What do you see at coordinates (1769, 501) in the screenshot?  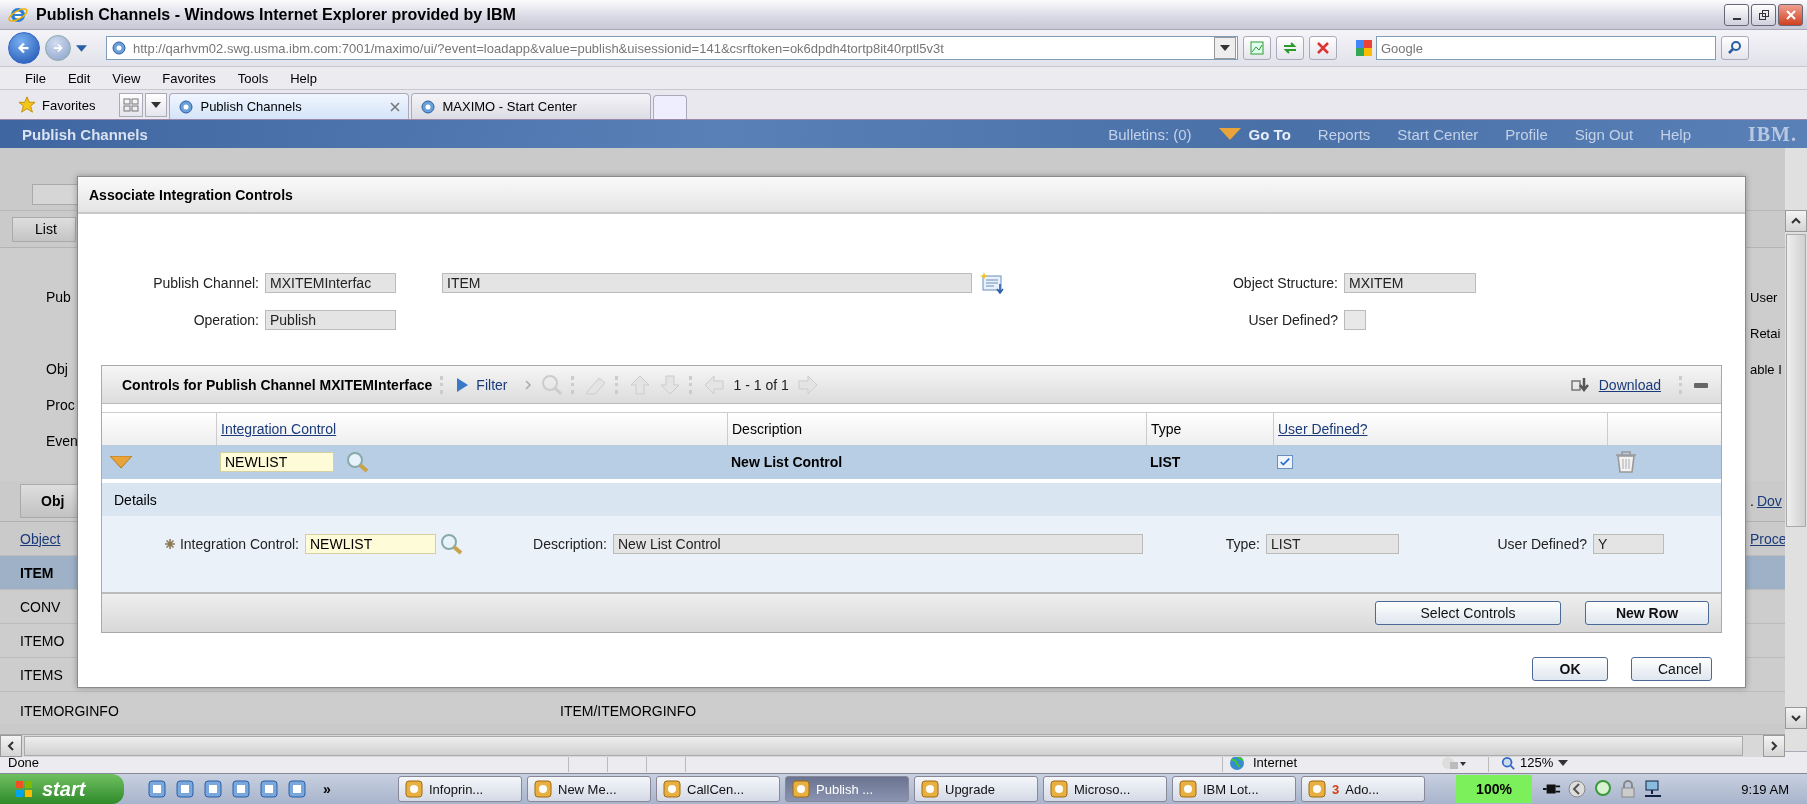 I see `download-link: Dov` at bounding box center [1769, 501].